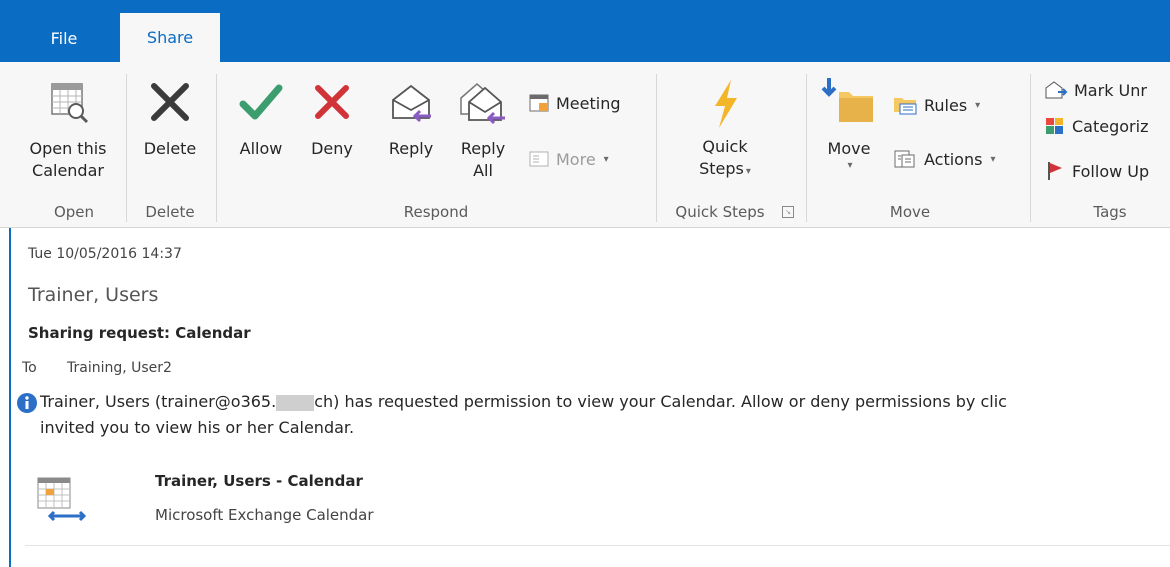  I want to click on quick-steps-dialog-launcher-icon: ↘, so click(788, 212).